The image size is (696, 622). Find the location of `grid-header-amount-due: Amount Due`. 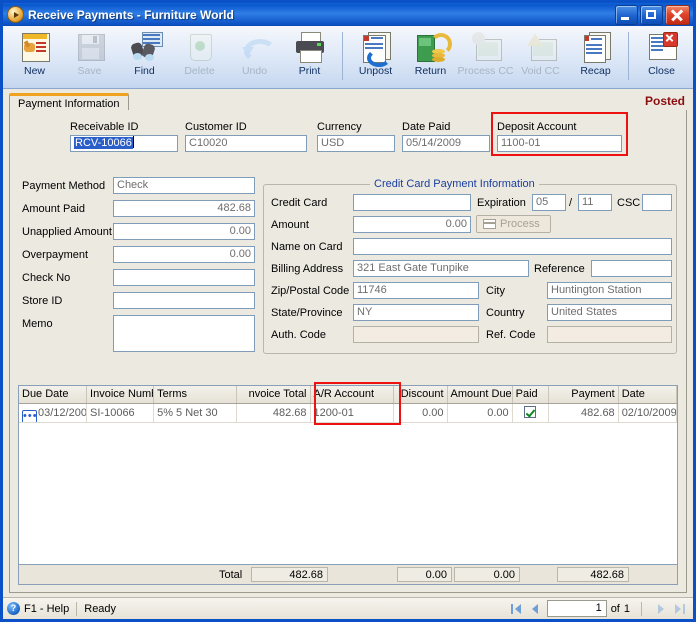

grid-header-amount-due: Amount Due is located at coordinates (480, 394).